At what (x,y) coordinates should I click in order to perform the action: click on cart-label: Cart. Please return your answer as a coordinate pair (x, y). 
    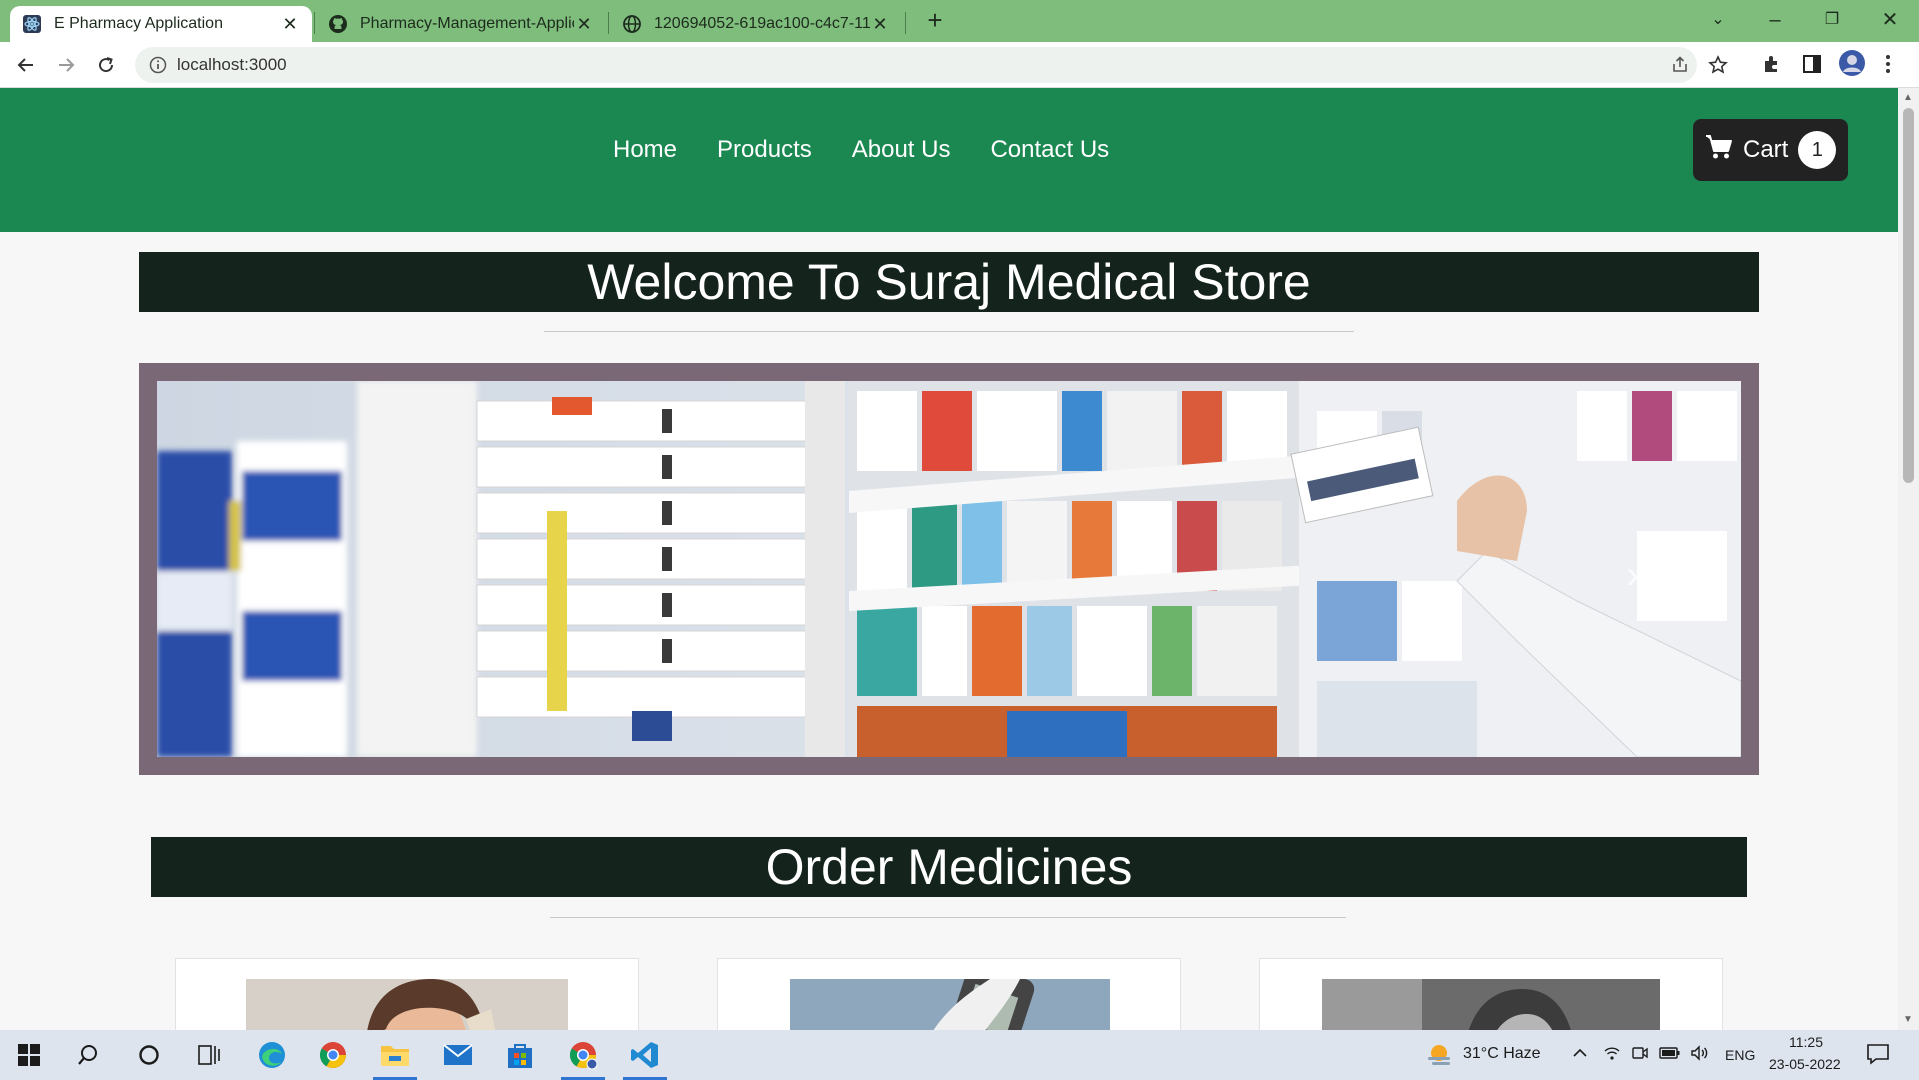
    Looking at the image, I should click on (1766, 149).